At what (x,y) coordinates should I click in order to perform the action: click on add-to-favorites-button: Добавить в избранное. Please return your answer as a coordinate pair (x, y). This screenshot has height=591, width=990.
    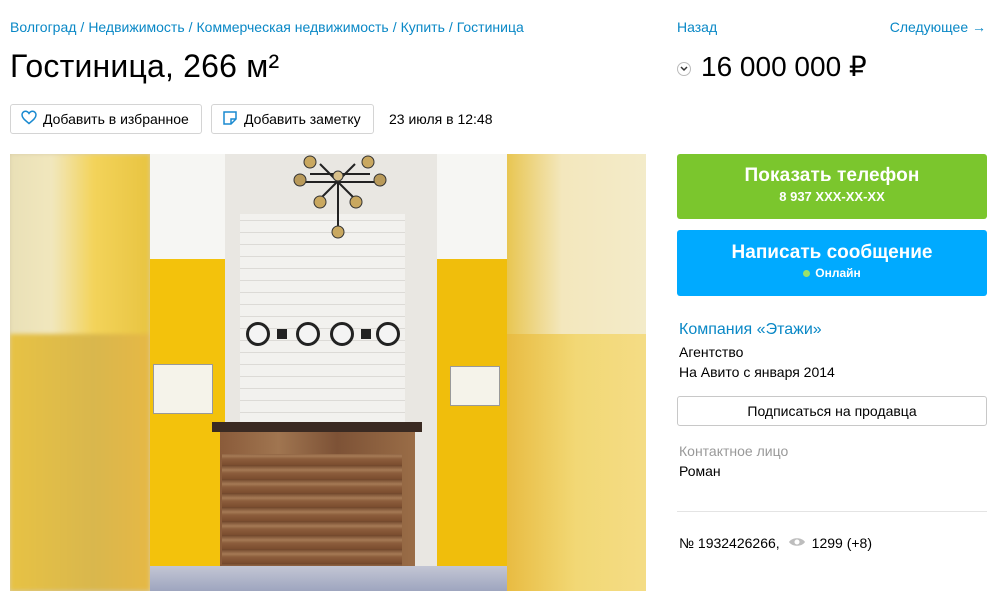
    Looking at the image, I should click on (106, 119).